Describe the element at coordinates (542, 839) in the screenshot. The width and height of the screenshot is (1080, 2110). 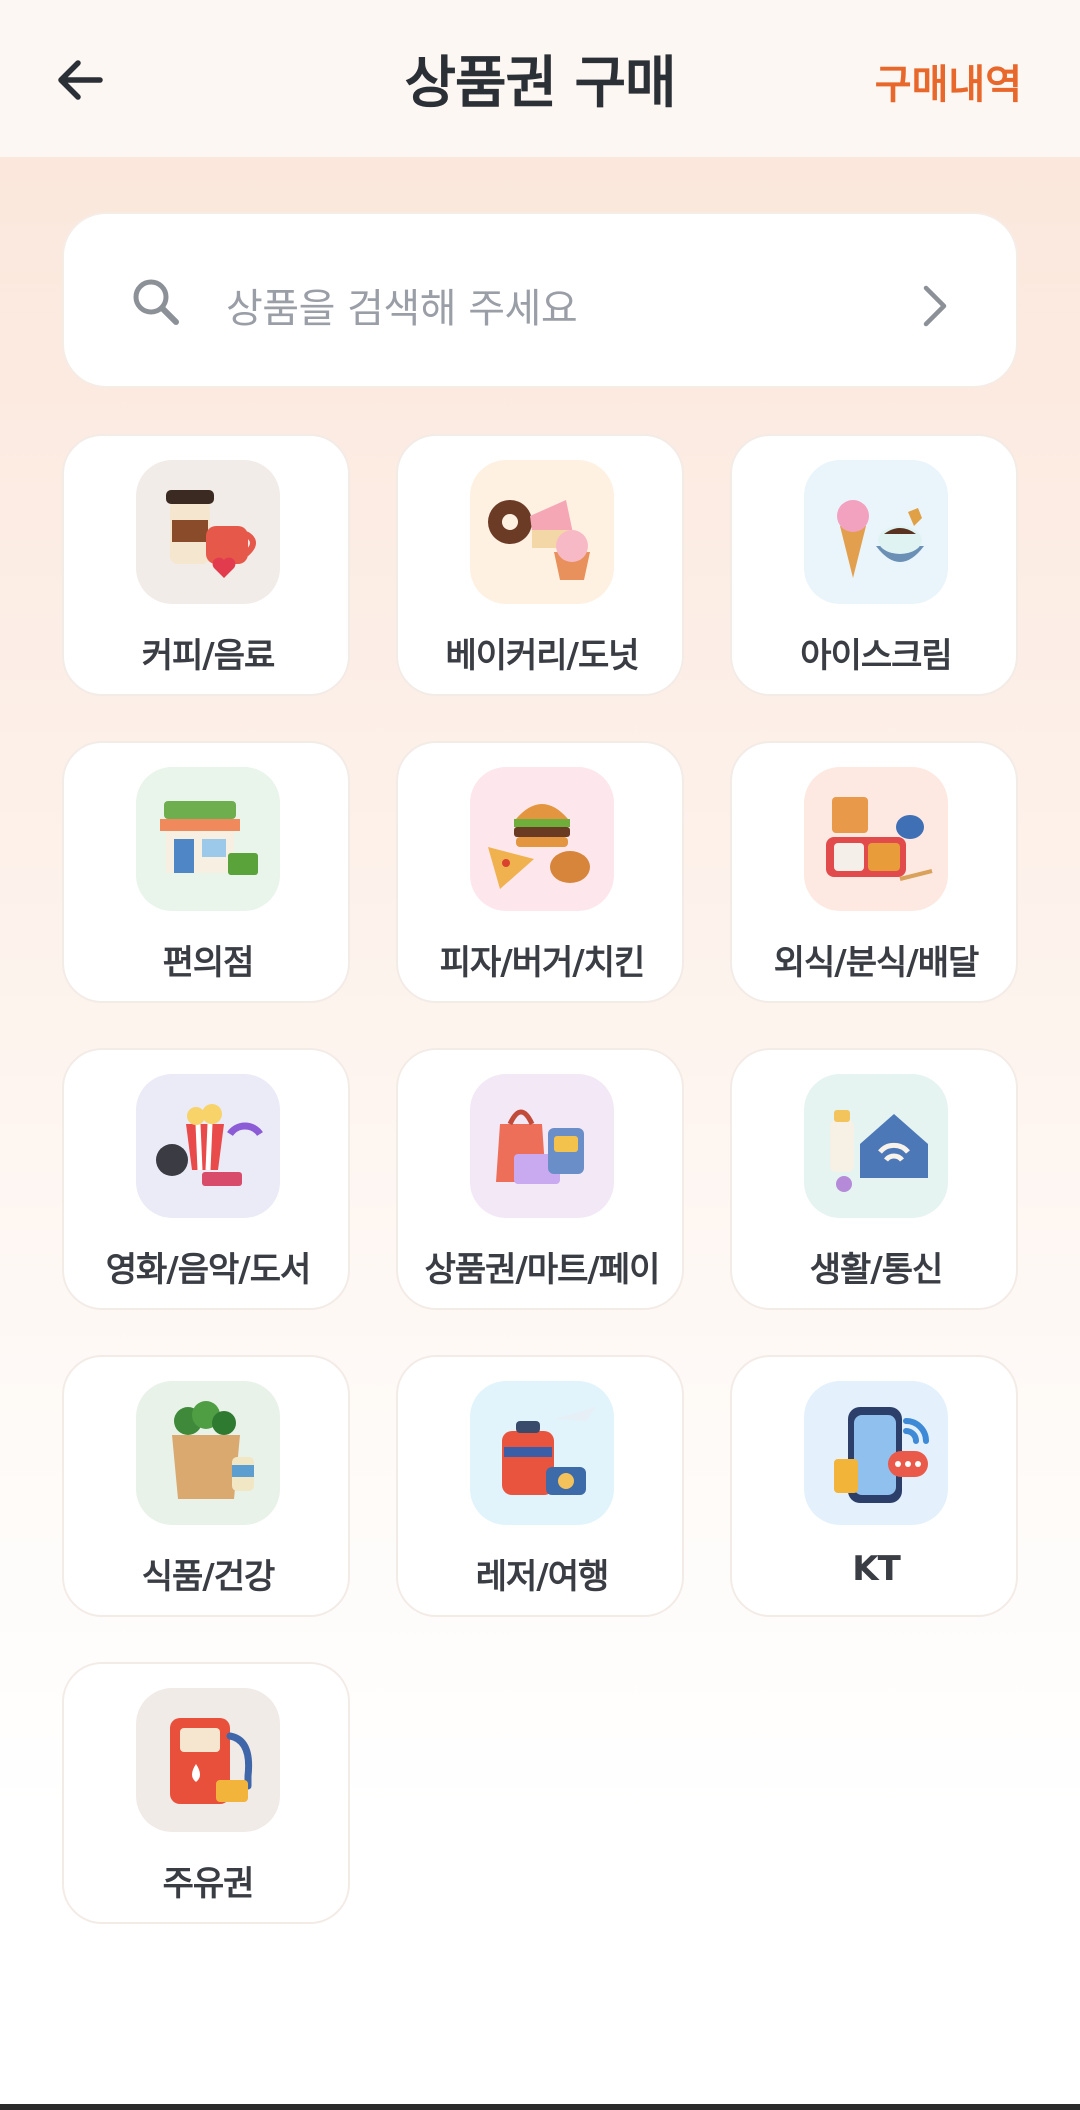
I see `burger-pizza-icon` at that location.